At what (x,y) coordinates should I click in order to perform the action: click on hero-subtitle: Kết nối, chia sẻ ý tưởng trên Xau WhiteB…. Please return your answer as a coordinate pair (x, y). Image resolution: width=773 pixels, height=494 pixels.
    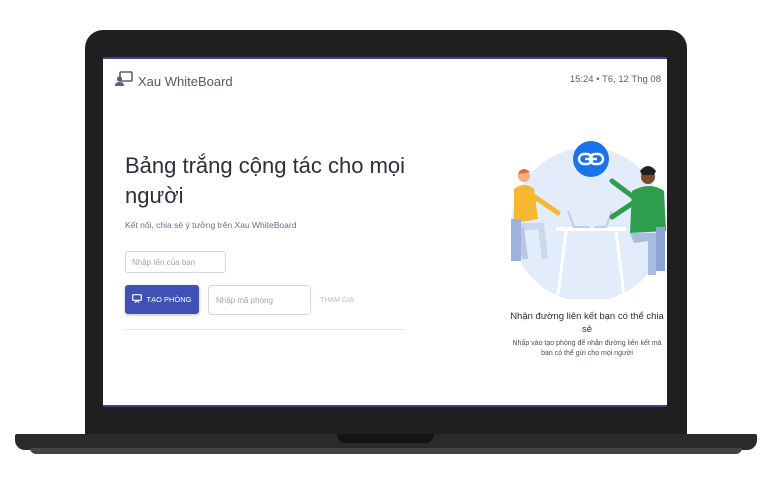
    Looking at the image, I should click on (211, 225).